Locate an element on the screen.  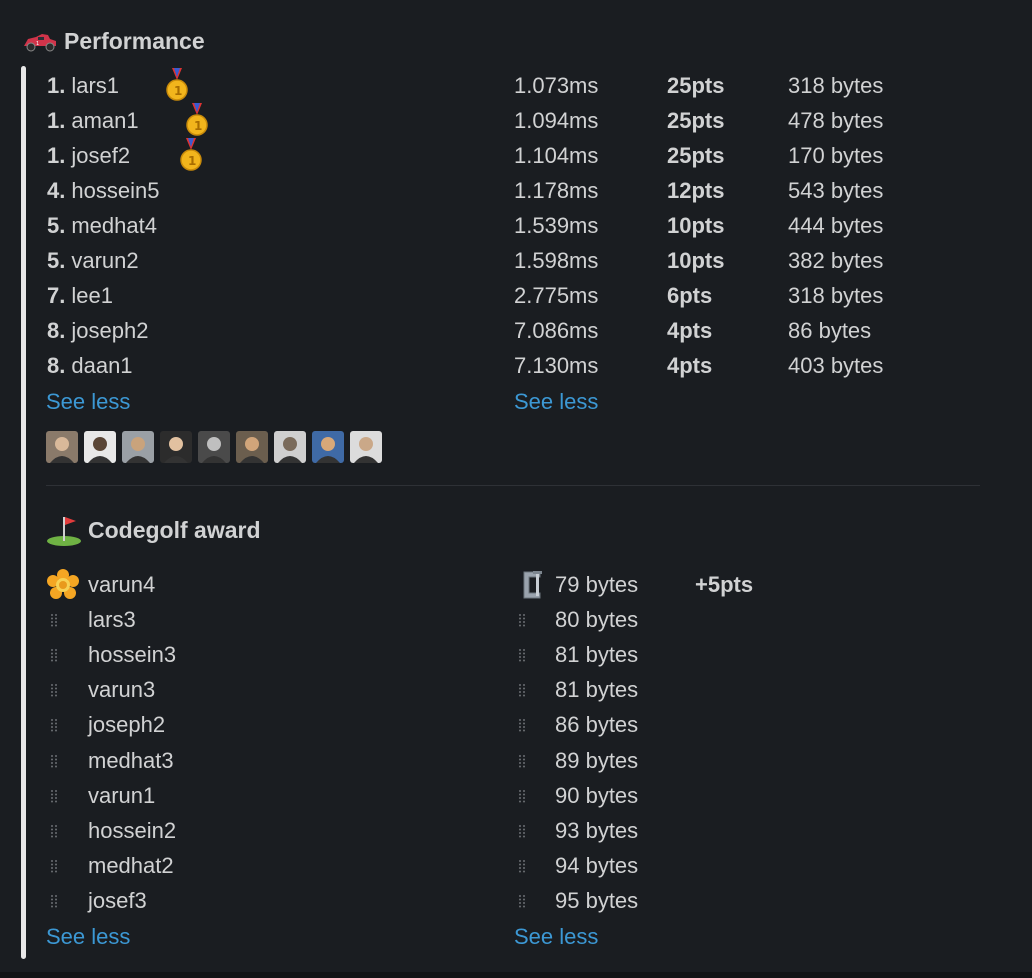
participant-name: varun4 is located at coordinates (122, 584).